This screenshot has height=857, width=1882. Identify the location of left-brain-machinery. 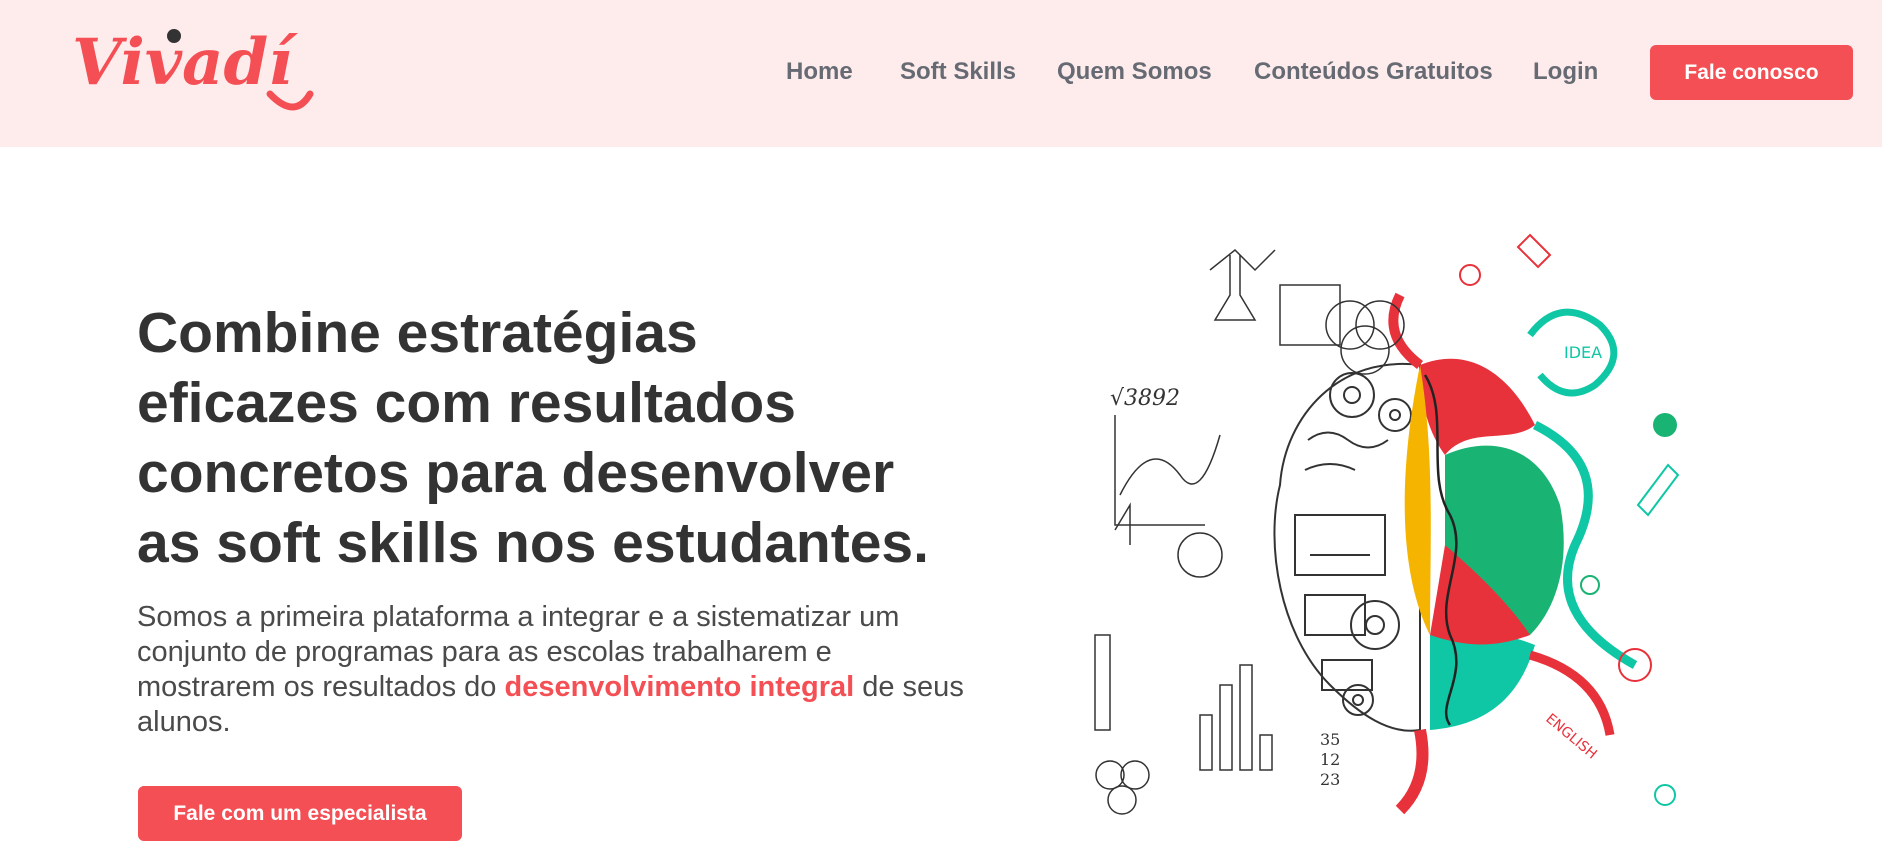
(1347, 547).